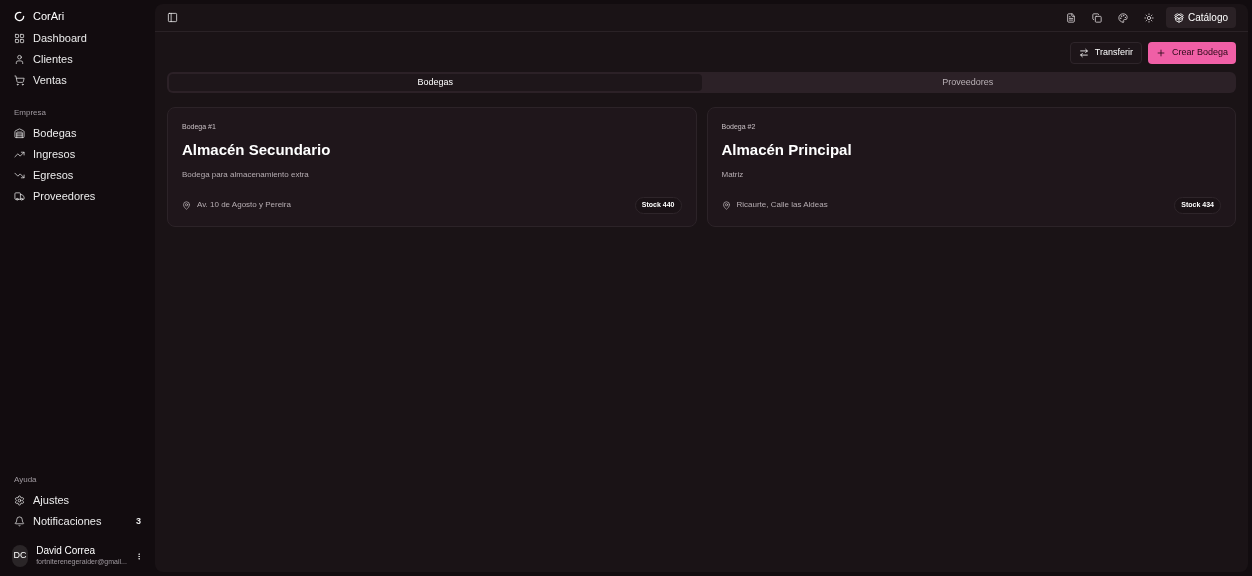 The width and height of the screenshot is (1252, 576). Describe the element at coordinates (49, 16) in the screenshot. I see `brand-name: CorAri` at that location.